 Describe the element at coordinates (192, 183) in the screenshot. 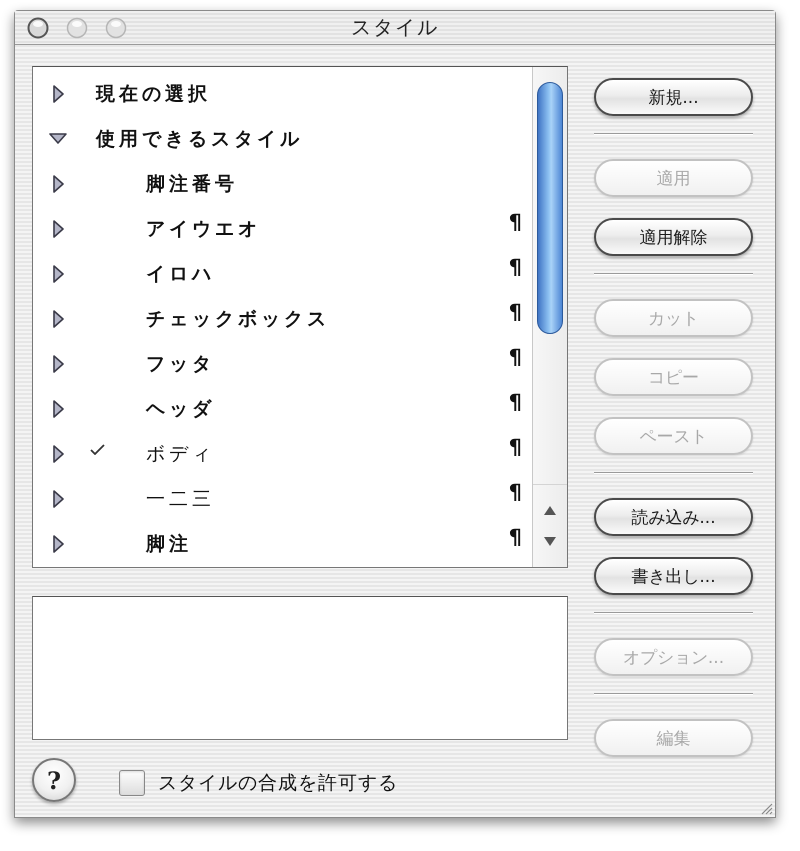

I see `tree-item-label: 脚注番号` at that location.